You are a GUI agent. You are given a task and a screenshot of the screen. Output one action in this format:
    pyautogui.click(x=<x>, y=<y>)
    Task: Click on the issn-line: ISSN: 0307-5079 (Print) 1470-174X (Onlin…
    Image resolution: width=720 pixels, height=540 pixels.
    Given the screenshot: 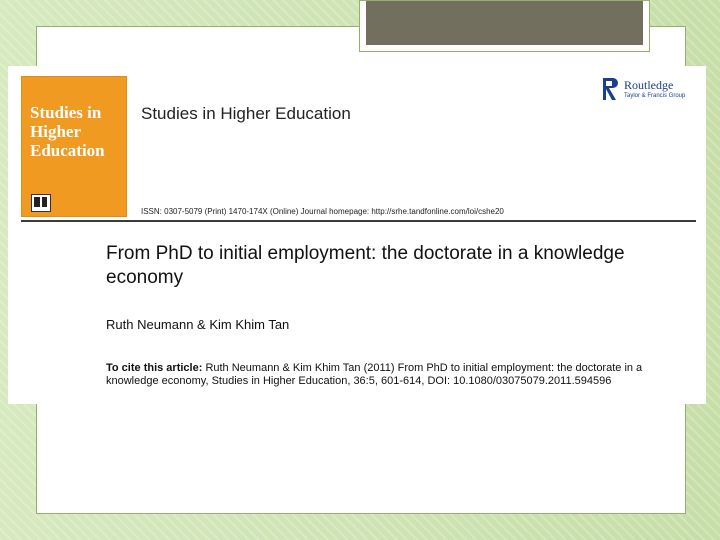 What is the action you would take?
    pyautogui.click(x=322, y=211)
    